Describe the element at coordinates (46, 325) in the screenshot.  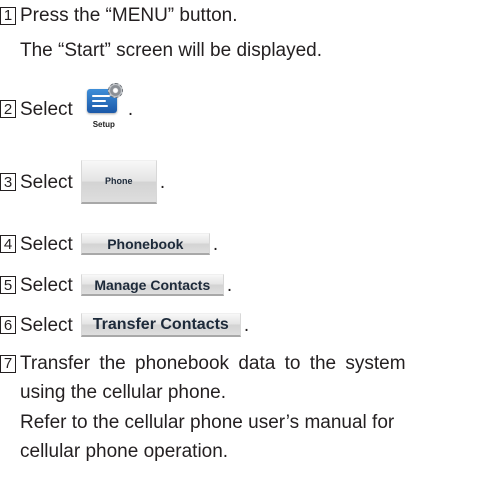
I see `step-6-text: Select` at that location.